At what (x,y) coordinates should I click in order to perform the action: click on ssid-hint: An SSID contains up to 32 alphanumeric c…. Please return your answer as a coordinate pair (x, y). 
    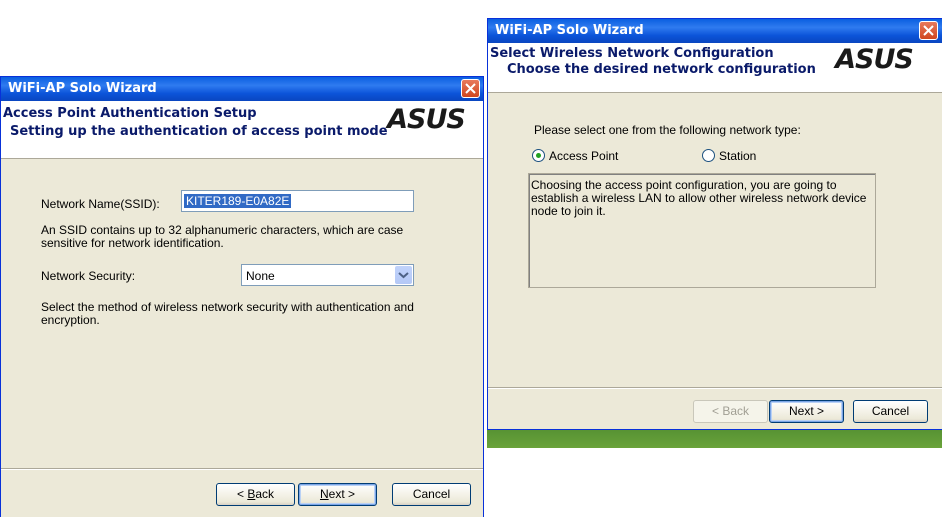
    Looking at the image, I should click on (222, 236).